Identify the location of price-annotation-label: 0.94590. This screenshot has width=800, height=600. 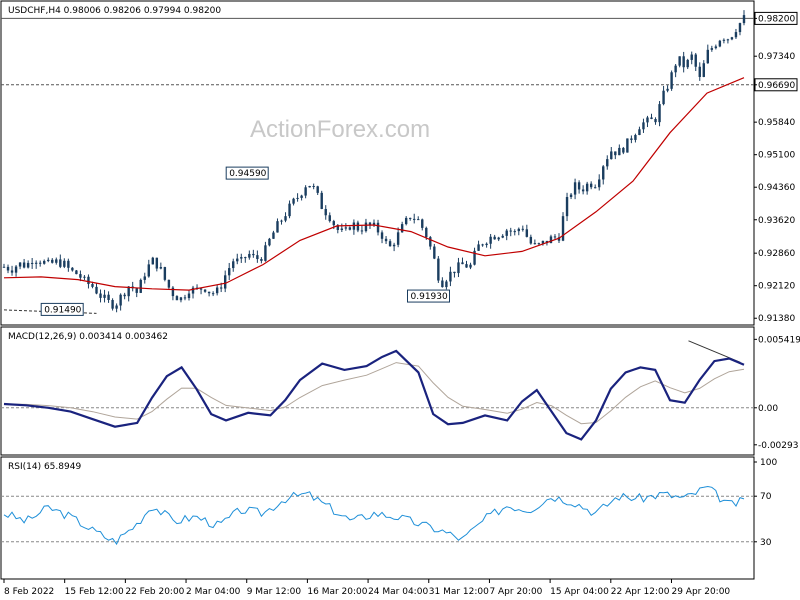
(247, 174).